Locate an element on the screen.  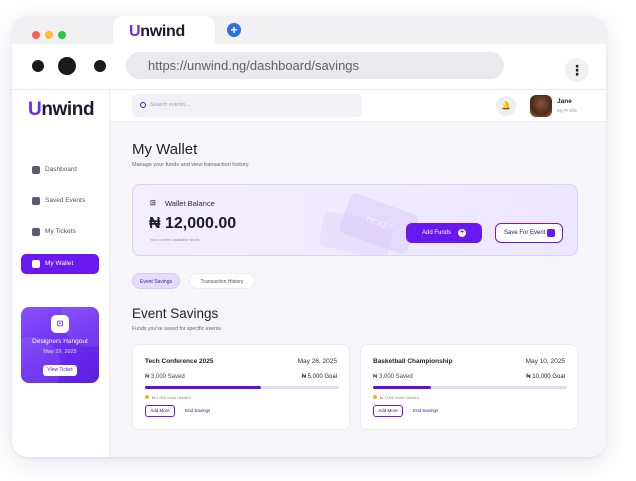
view-ticket-button: View Ticket is located at coordinates (60, 370).